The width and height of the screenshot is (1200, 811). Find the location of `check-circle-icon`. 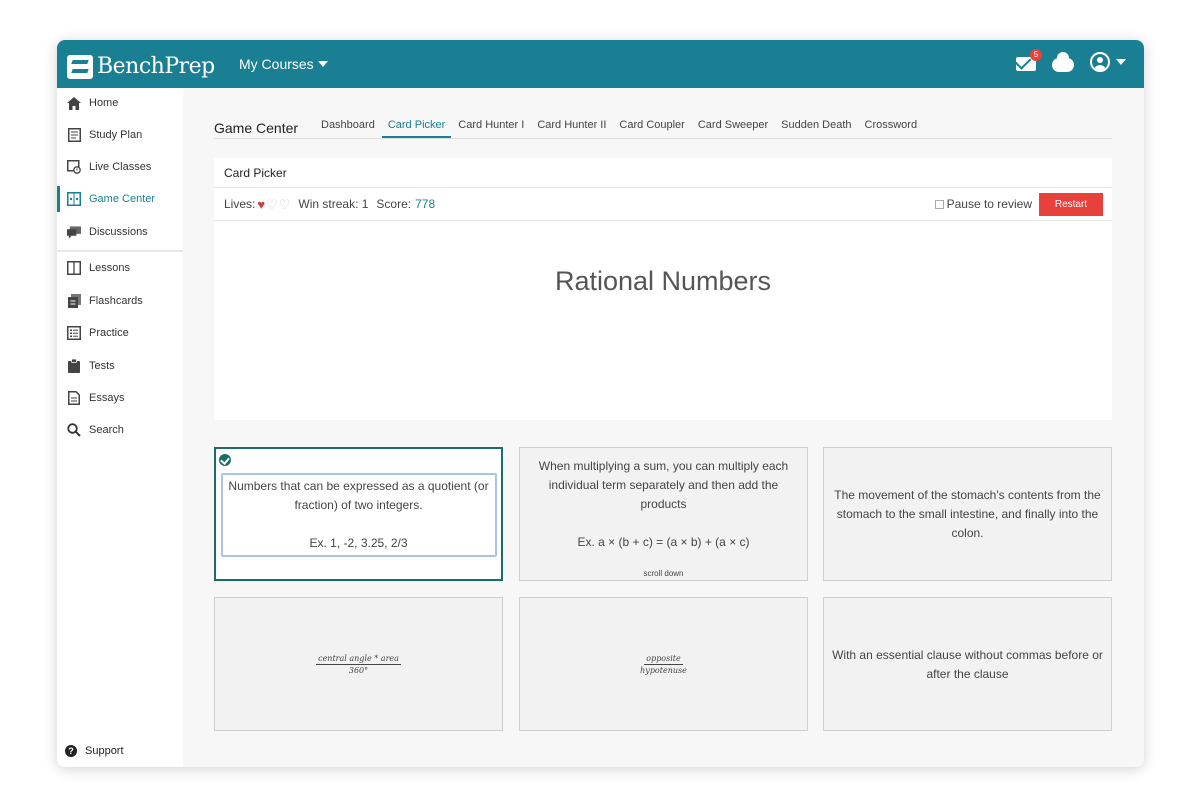

check-circle-icon is located at coordinates (225, 460).